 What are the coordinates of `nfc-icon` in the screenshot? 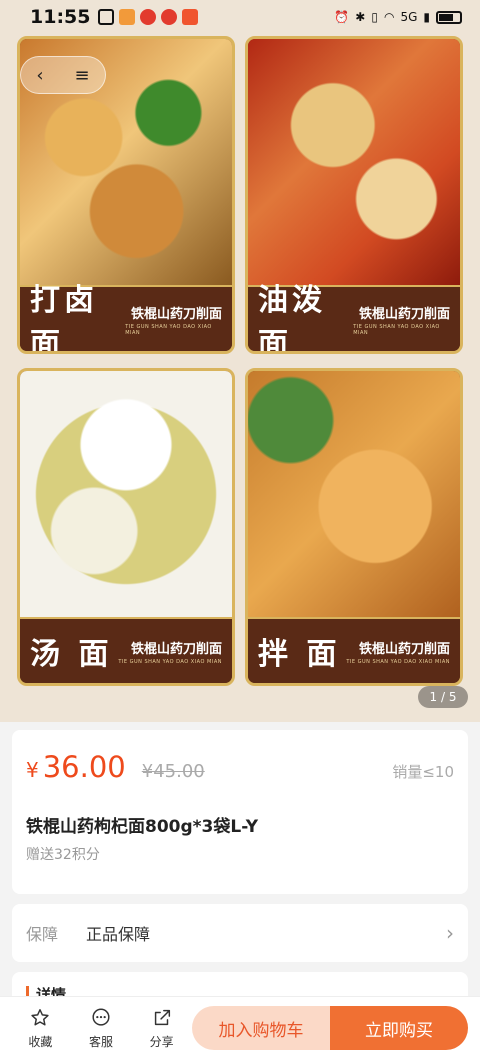 It's located at (106, 17).